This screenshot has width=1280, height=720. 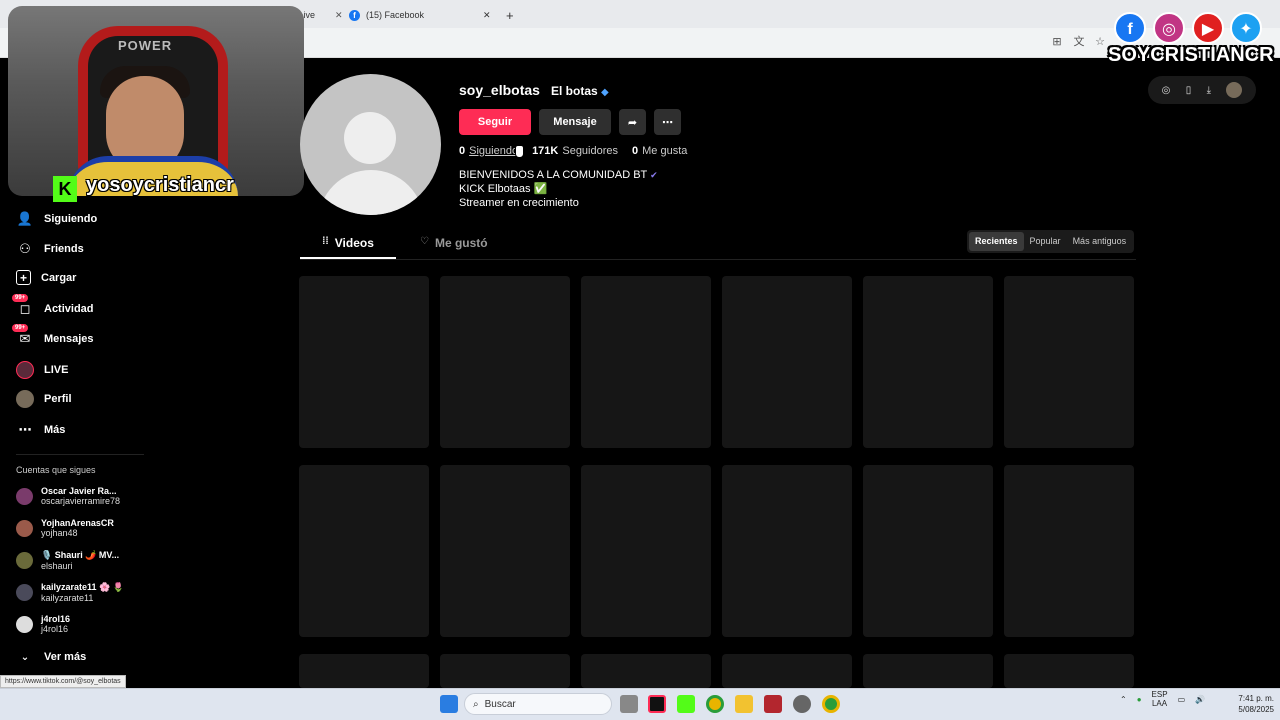 I want to click on follow-button: Seguir, so click(x=495, y=122).